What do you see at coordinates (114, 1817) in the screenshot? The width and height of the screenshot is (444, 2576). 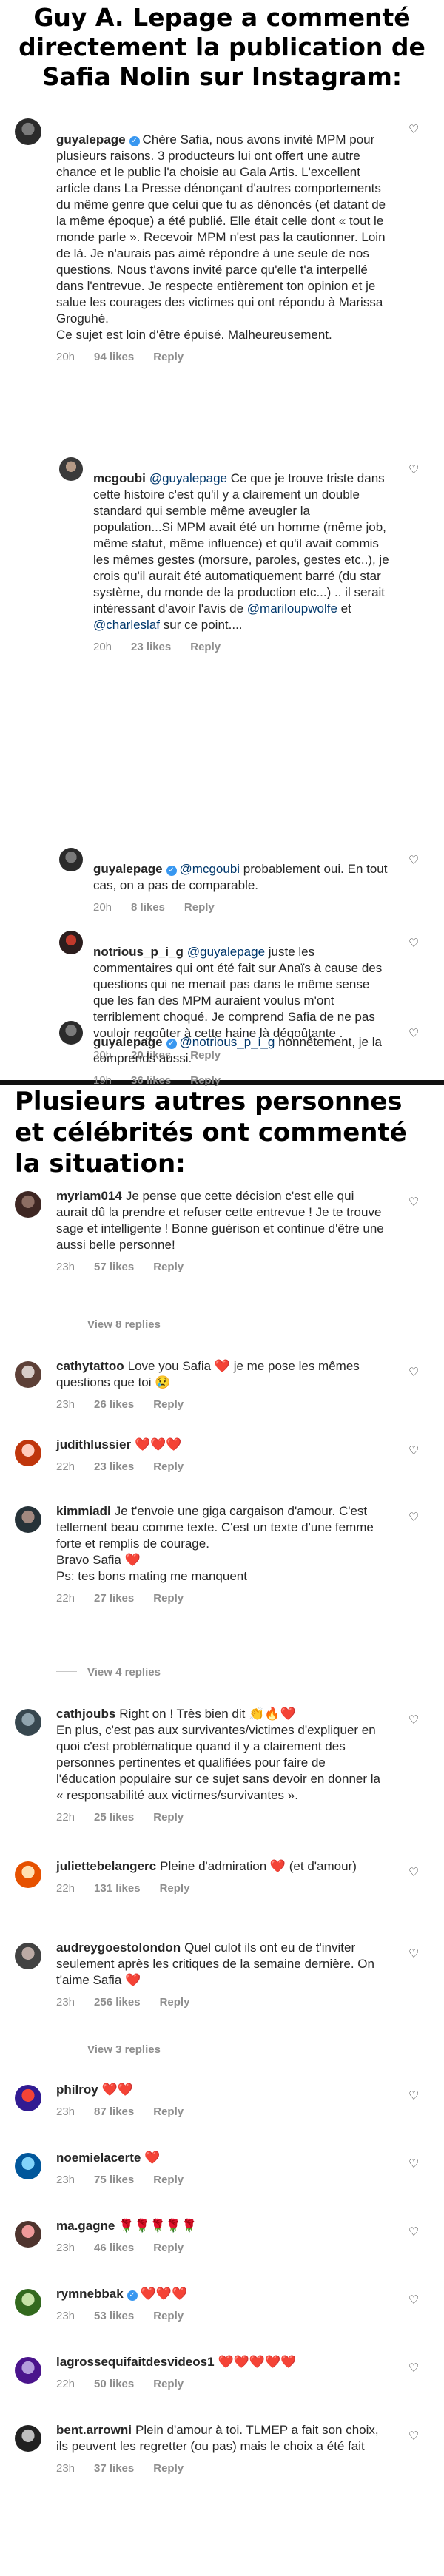 I see `comment-likes: 25 likes` at bounding box center [114, 1817].